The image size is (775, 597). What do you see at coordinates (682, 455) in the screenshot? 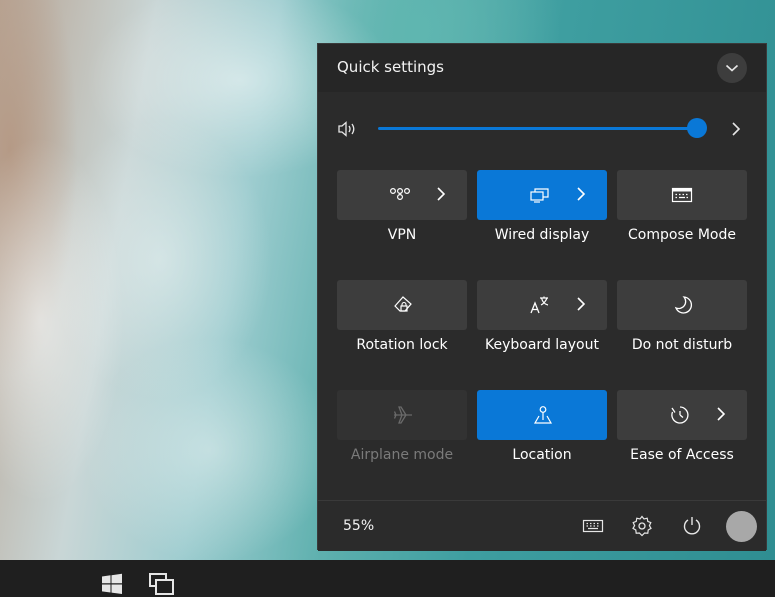
I see `ease-of-access-label: Ease of Access` at bounding box center [682, 455].